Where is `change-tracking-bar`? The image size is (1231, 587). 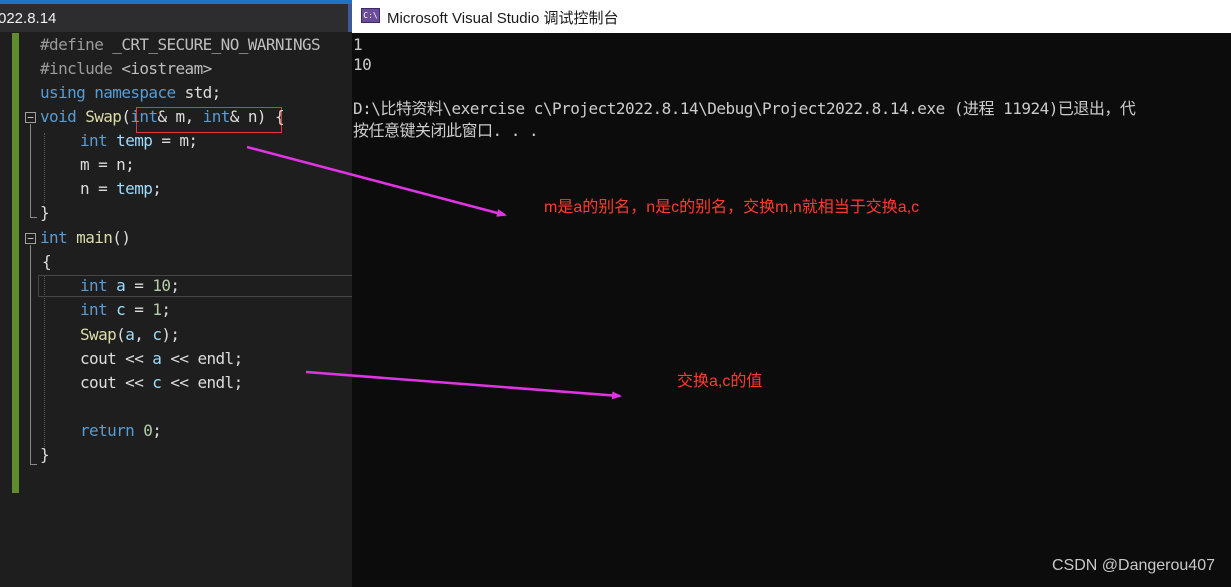
change-tracking-bar is located at coordinates (15, 263).